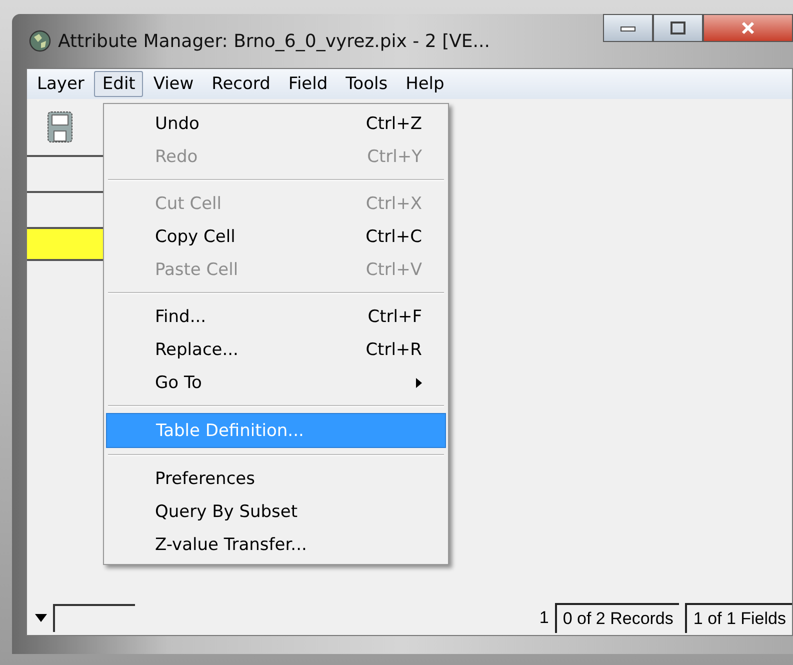  What do you see at coordinates (738, 618) in the screenshot?
I see `fields-count: 1 of 1 Fields` at bounding box center [738, 618].